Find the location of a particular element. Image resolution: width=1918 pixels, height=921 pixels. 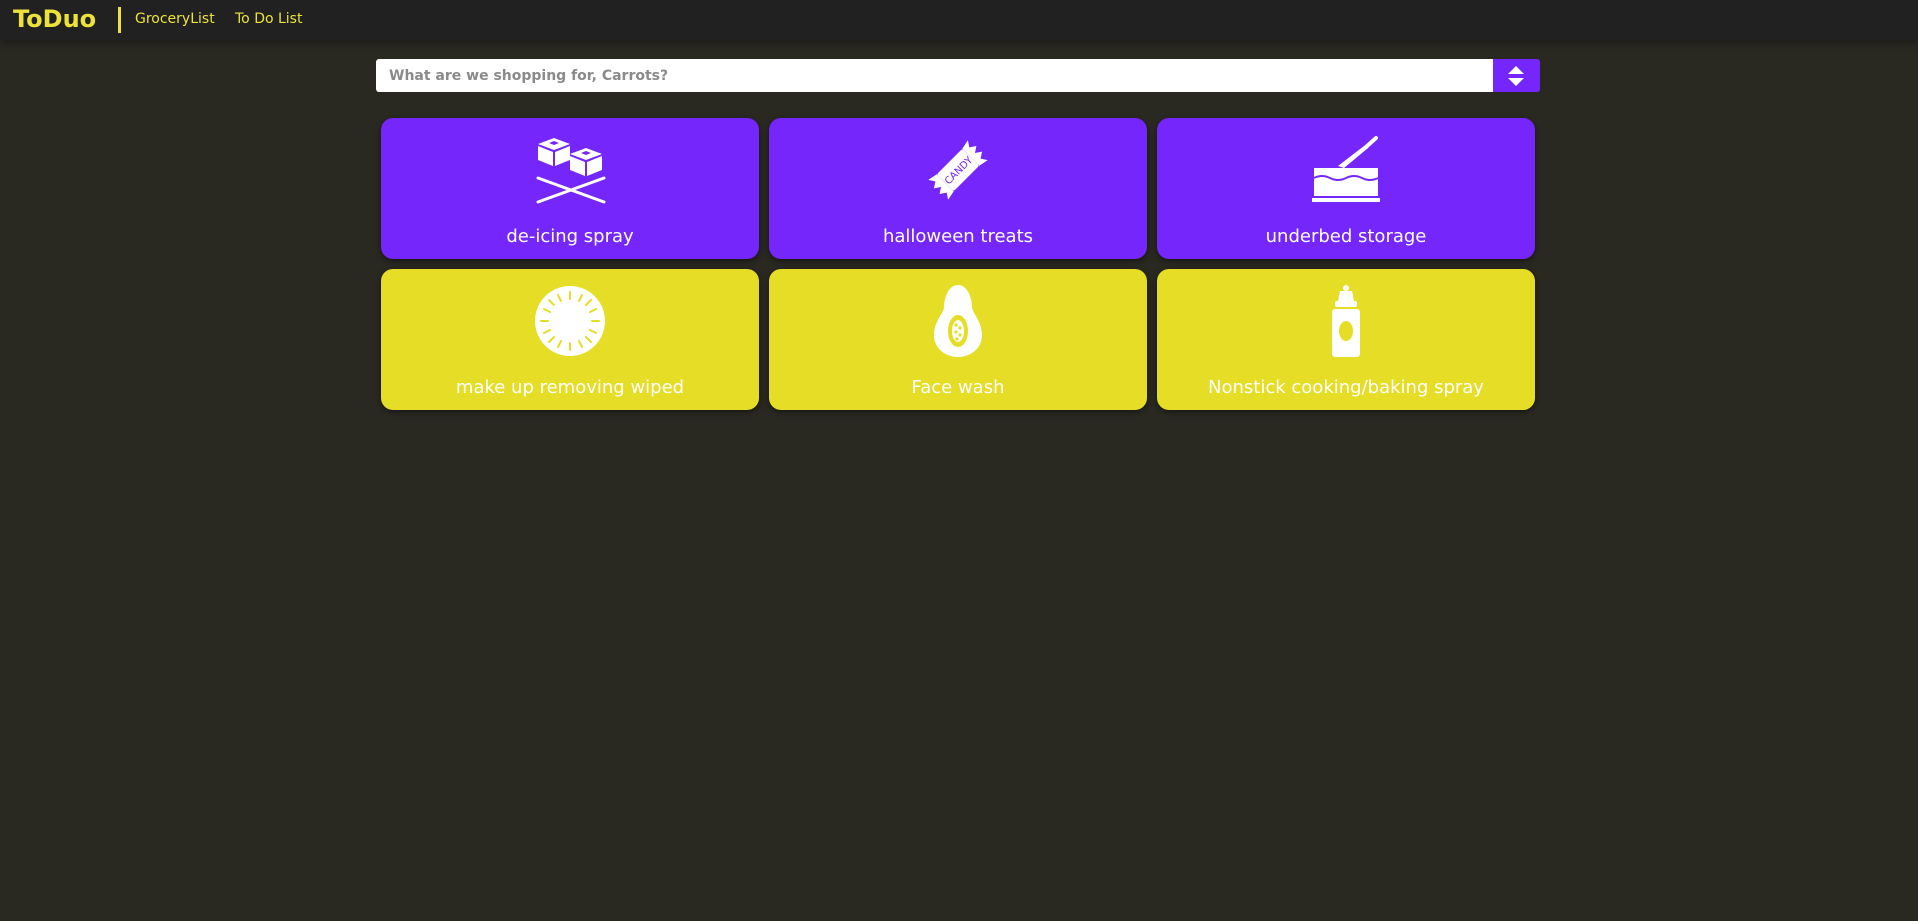

candy-icon: CANDY is located at coordinates (958, 170).